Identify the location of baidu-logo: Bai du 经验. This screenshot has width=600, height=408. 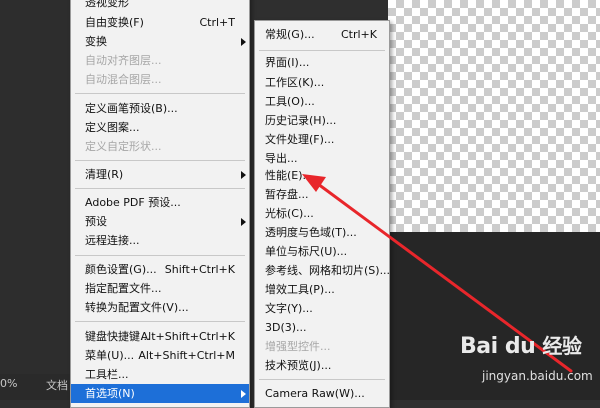
(521, 344).